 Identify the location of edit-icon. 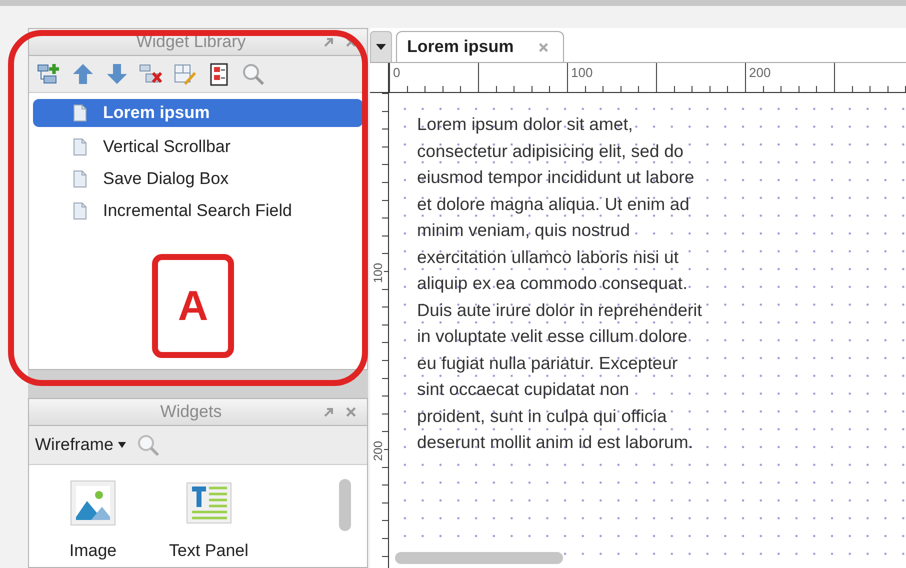
(185, 74).